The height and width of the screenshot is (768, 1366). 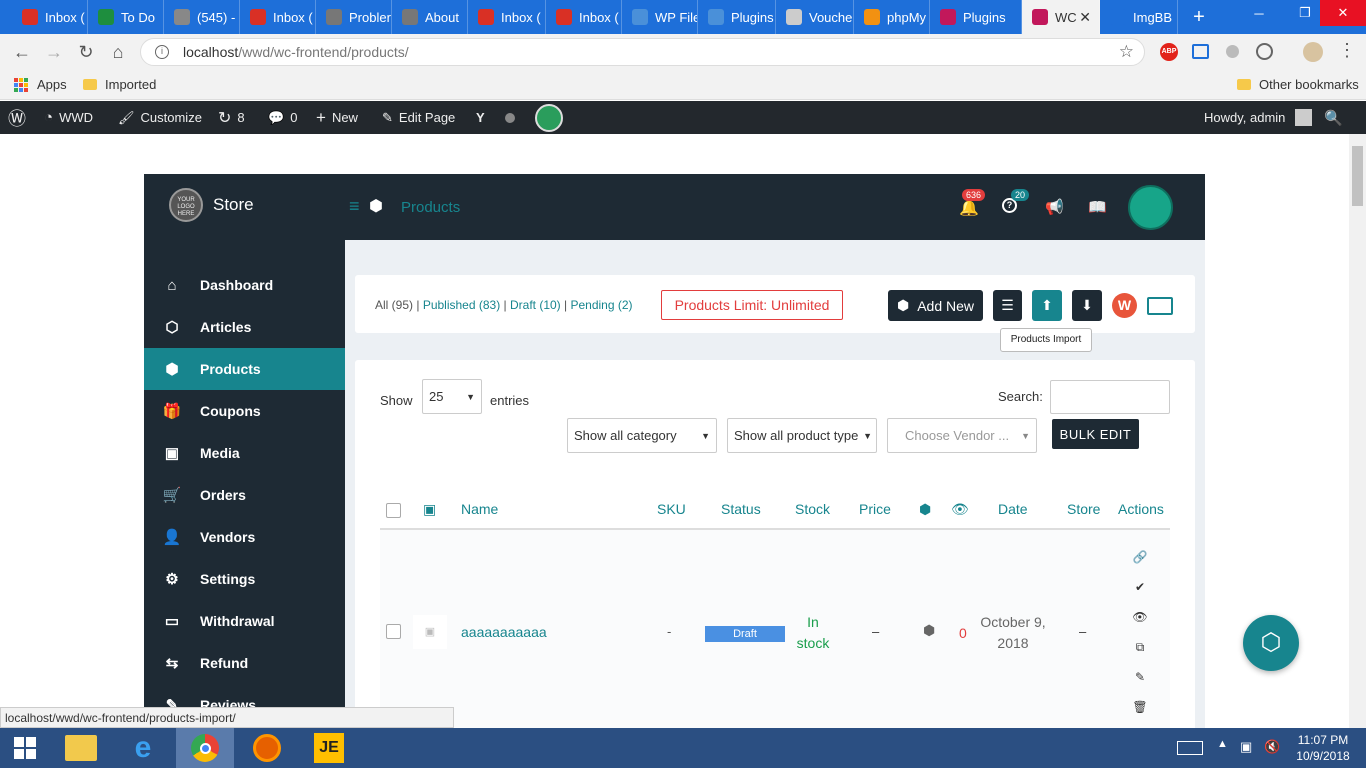 I want to click on select-all-checkbox, so click(x=393, y=510).